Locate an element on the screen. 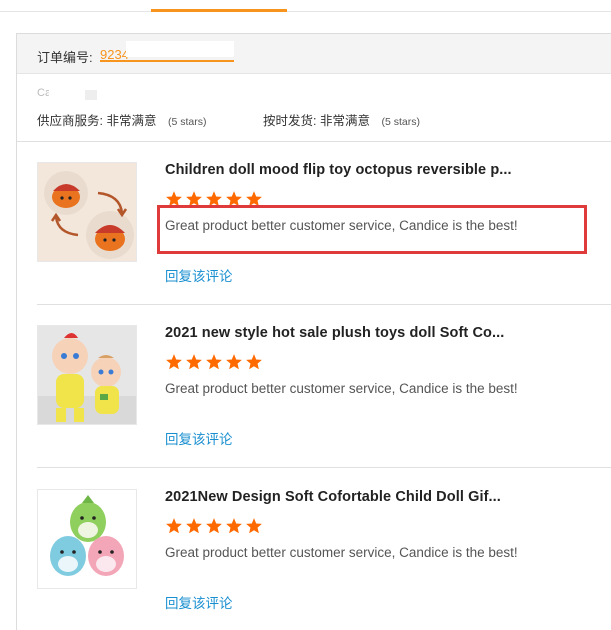  supplier-service-rating: 供应商服务: 非常满意 (5 stars) is located at coordinates (121, 119).